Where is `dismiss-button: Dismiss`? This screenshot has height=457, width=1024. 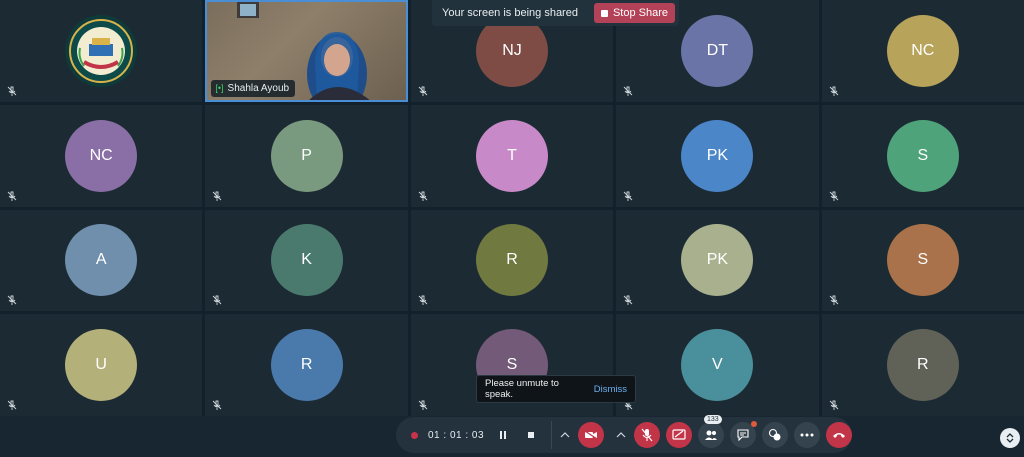 dismiss-button: Dismiss is located at coordinates (610, 389).